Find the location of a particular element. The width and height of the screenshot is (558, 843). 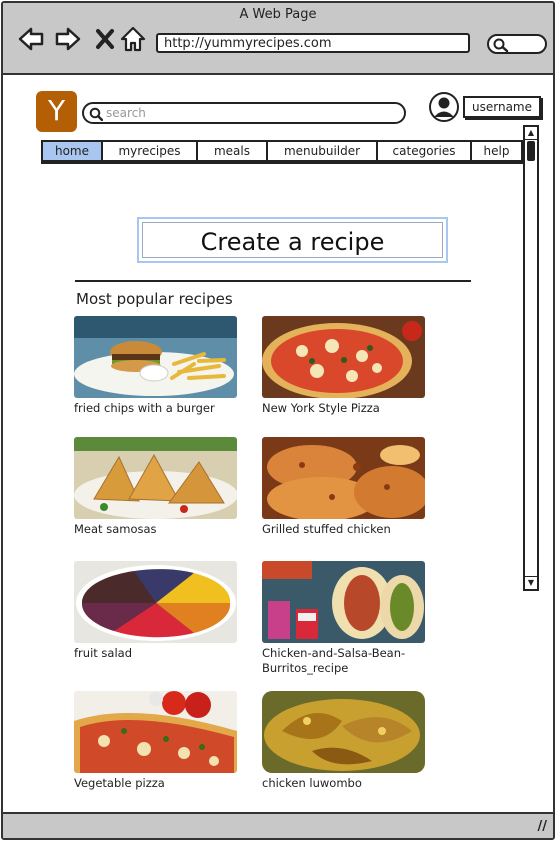

recipe-image-chicken-luwombo is located at coordinates (343, 732).